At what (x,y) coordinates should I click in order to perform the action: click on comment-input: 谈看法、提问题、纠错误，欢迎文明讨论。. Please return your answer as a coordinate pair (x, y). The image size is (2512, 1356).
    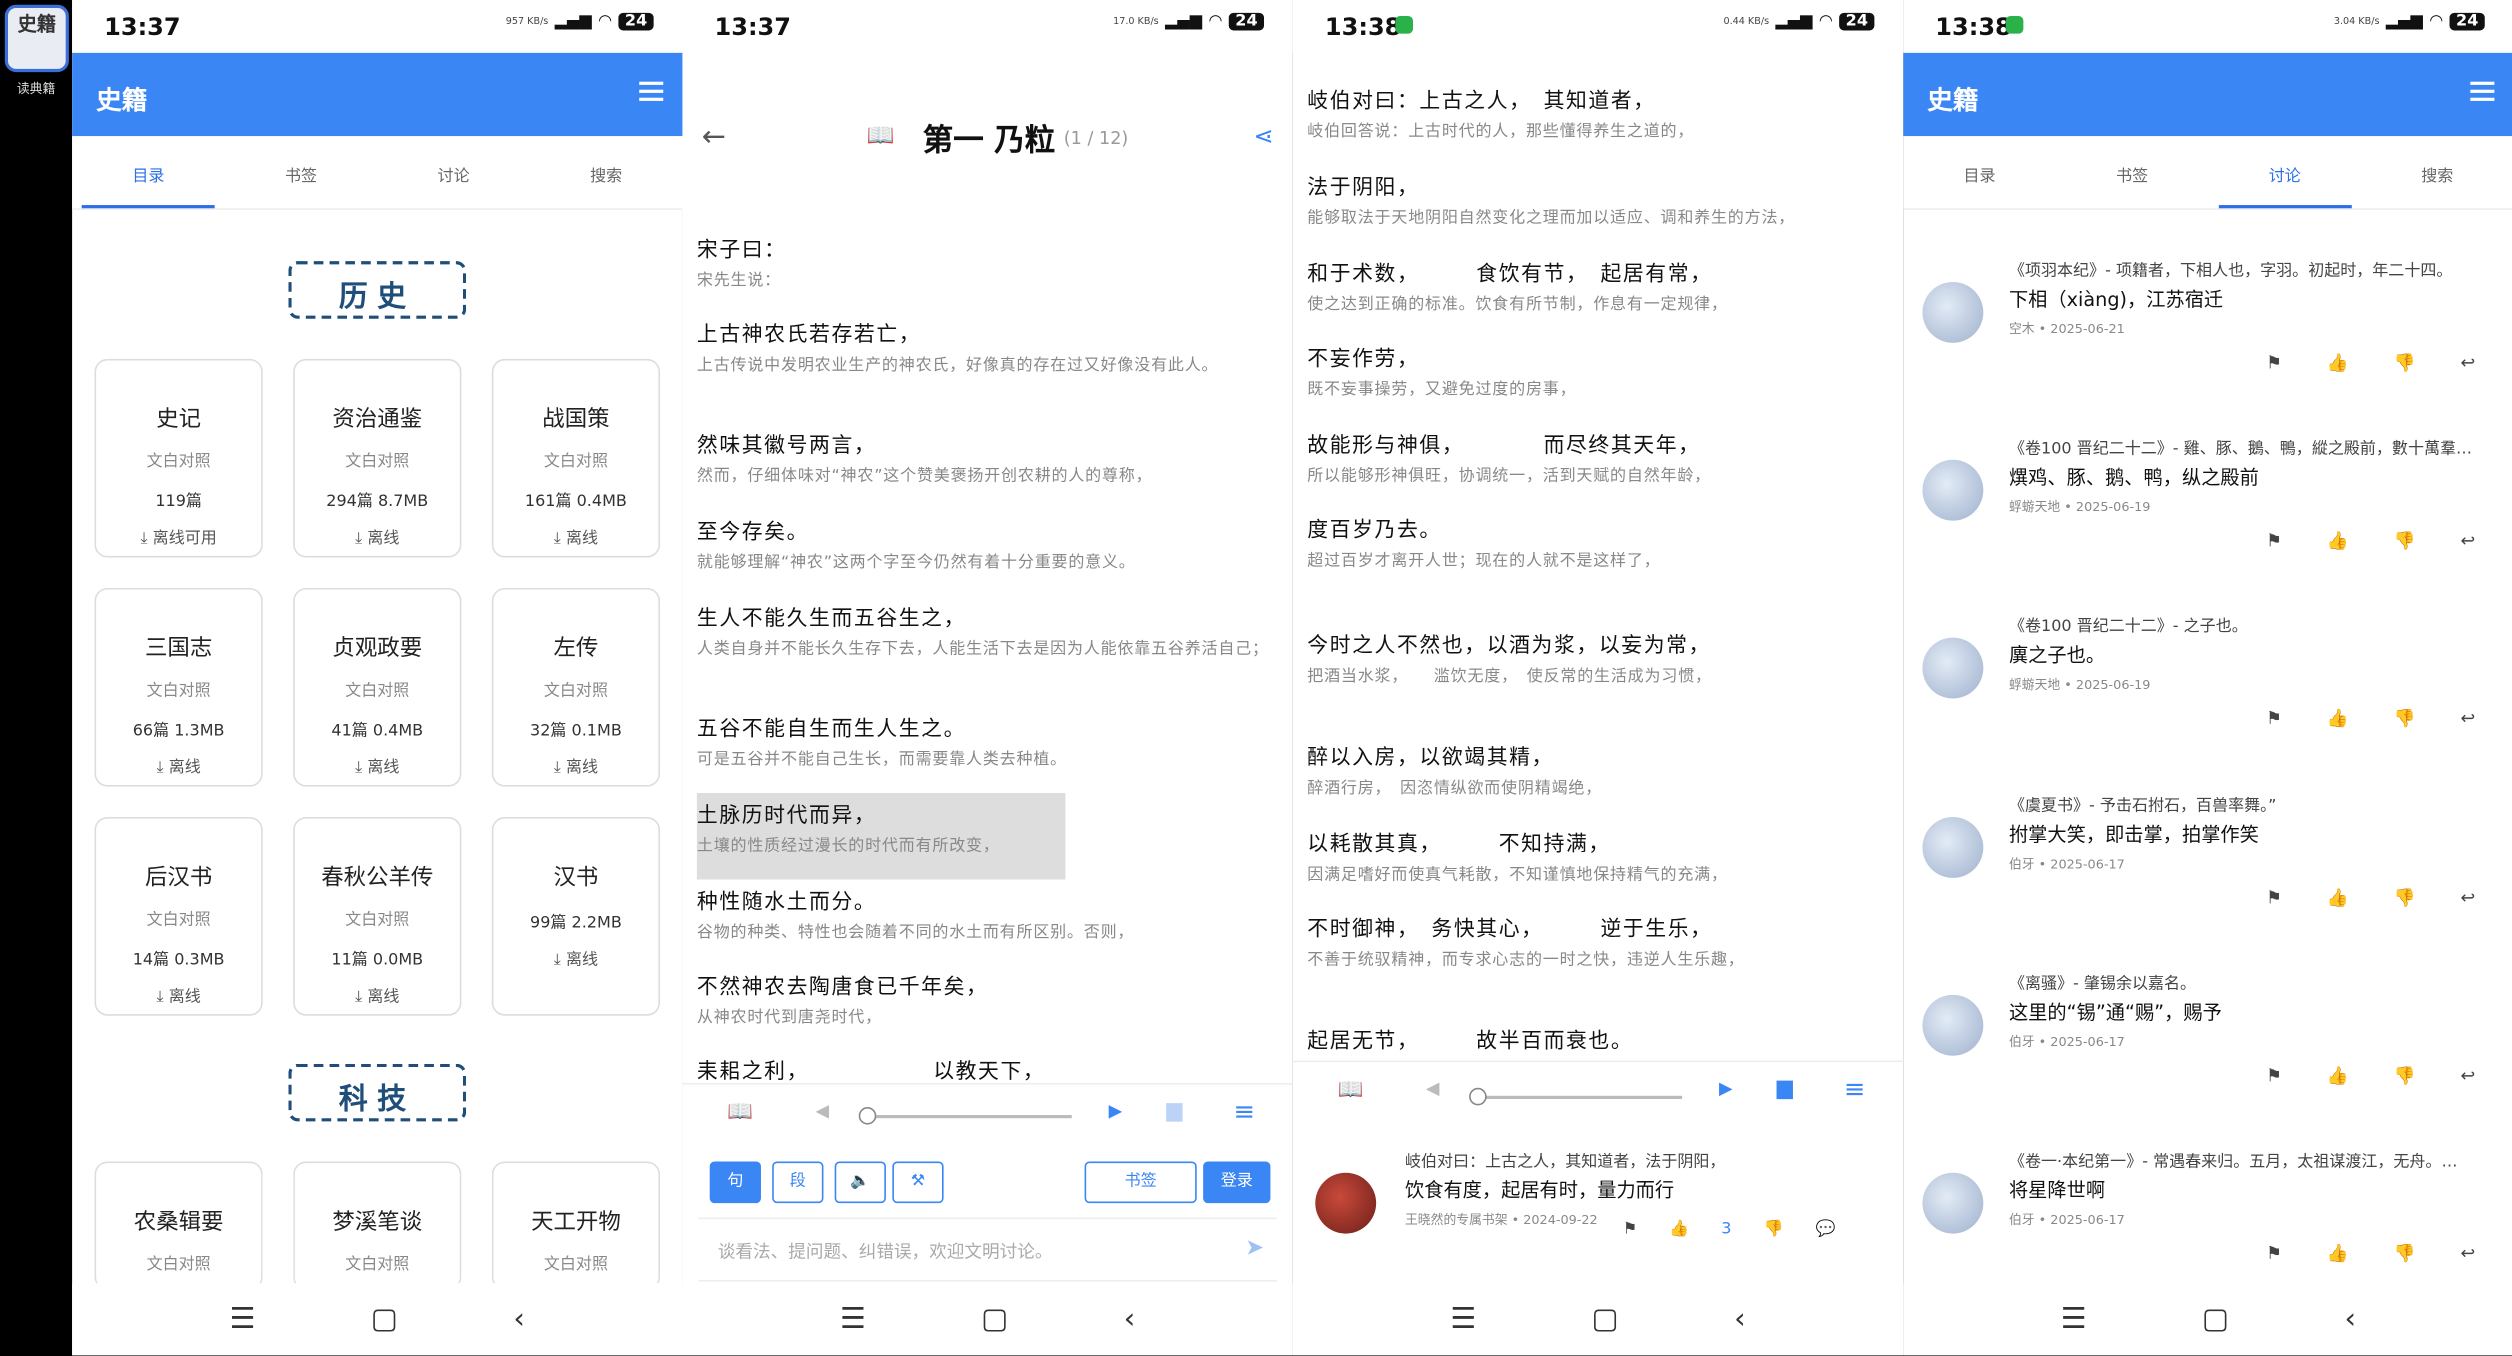
    Looking at the image, I should click on (885, 1251).